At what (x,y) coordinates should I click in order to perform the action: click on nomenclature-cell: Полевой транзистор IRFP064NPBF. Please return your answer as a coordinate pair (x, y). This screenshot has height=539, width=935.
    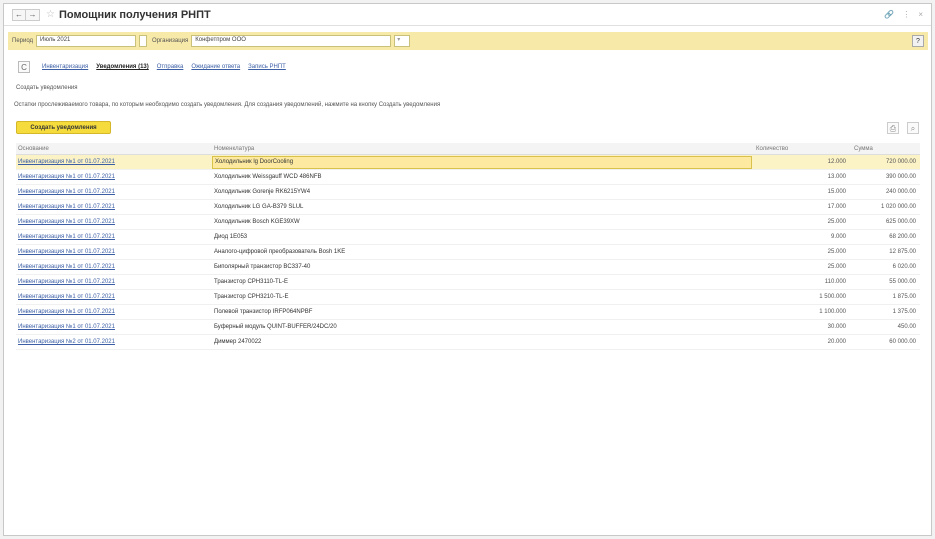
    Looking at the image, I should click on (482, 312).